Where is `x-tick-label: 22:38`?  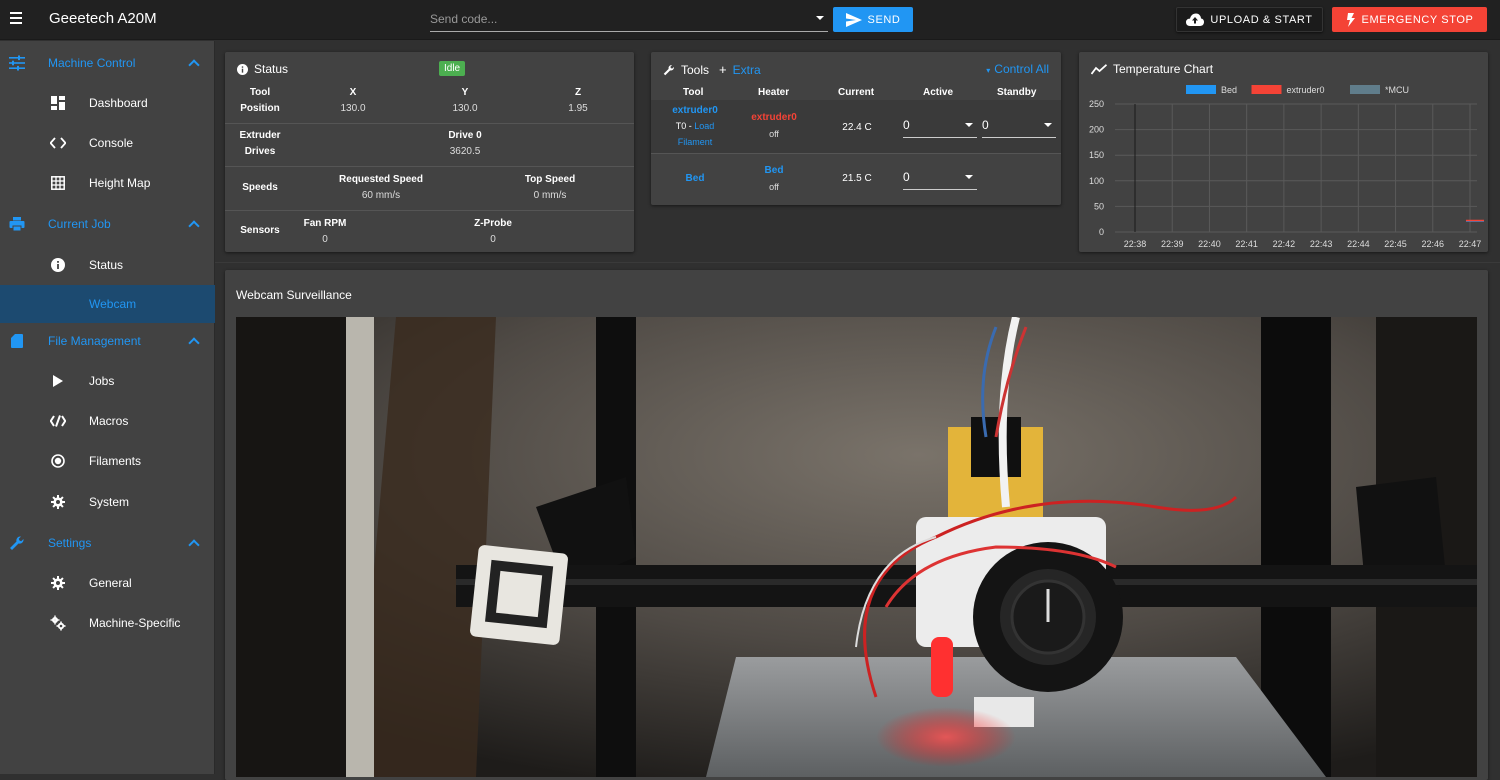 x-tick-label: 22:38 is located at coordinates (1135, 244).